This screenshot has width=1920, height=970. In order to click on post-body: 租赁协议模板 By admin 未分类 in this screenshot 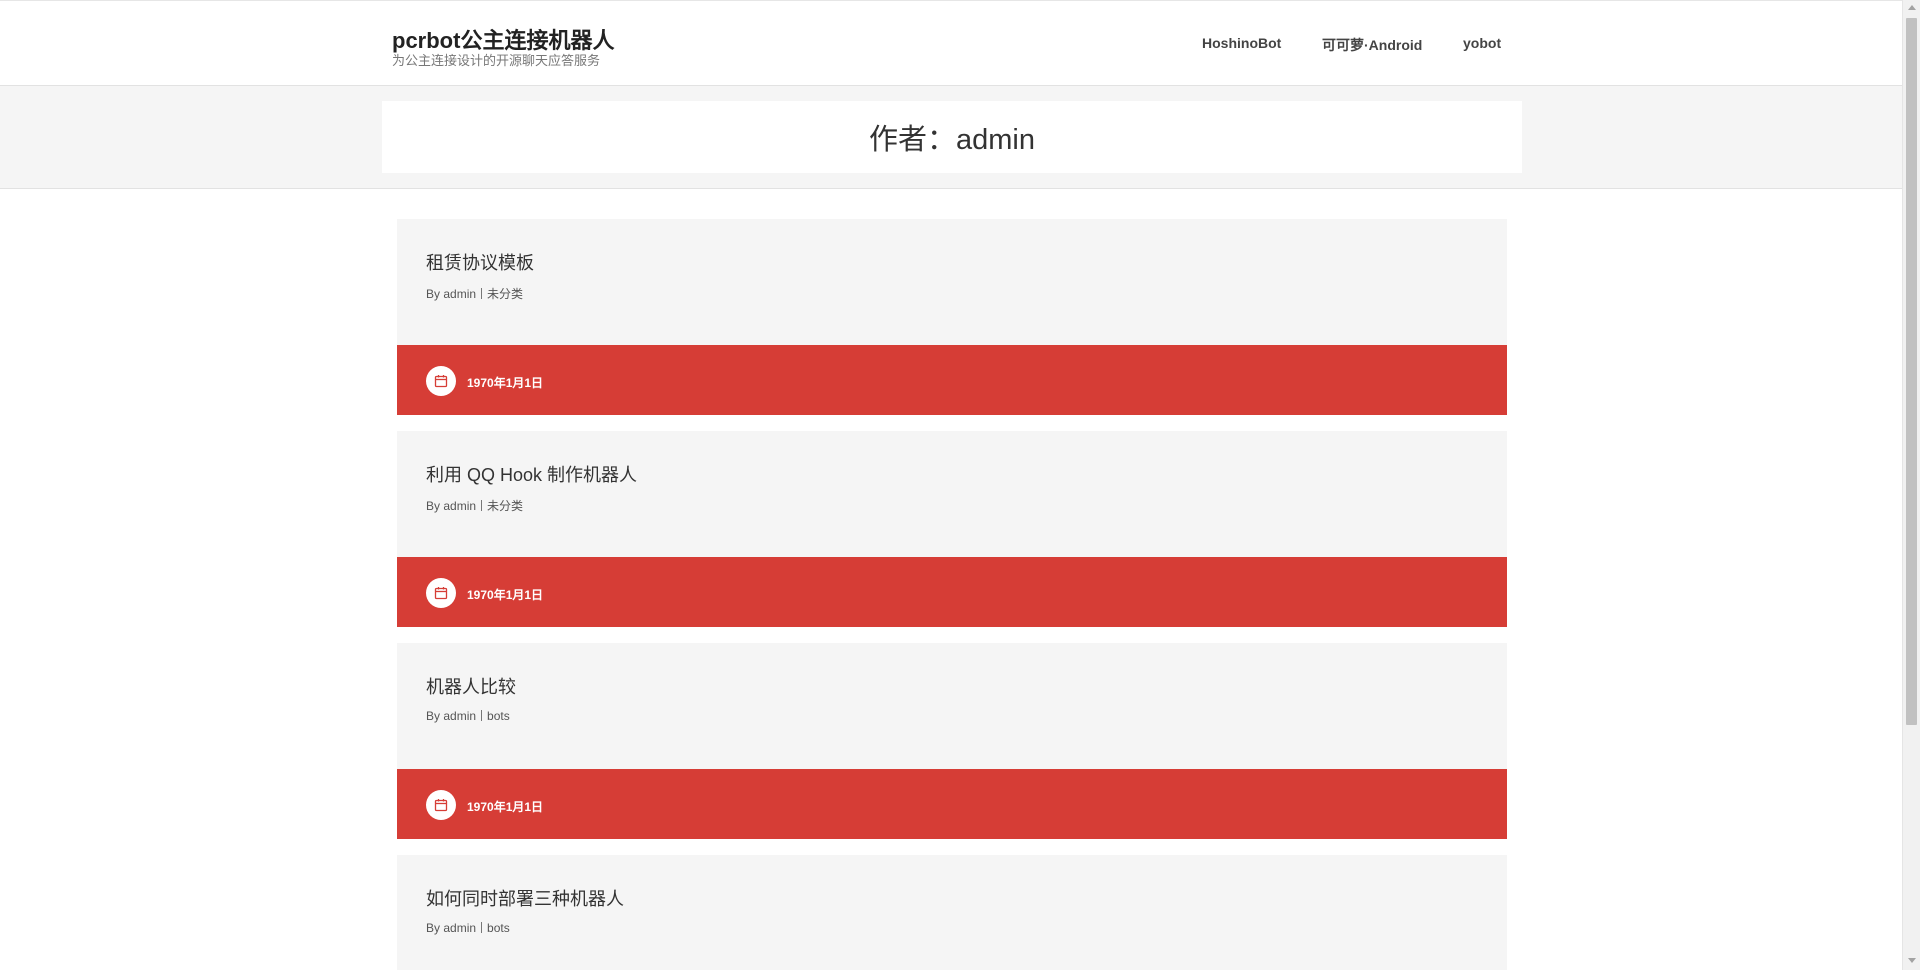, I will do `click(952, 282)`.